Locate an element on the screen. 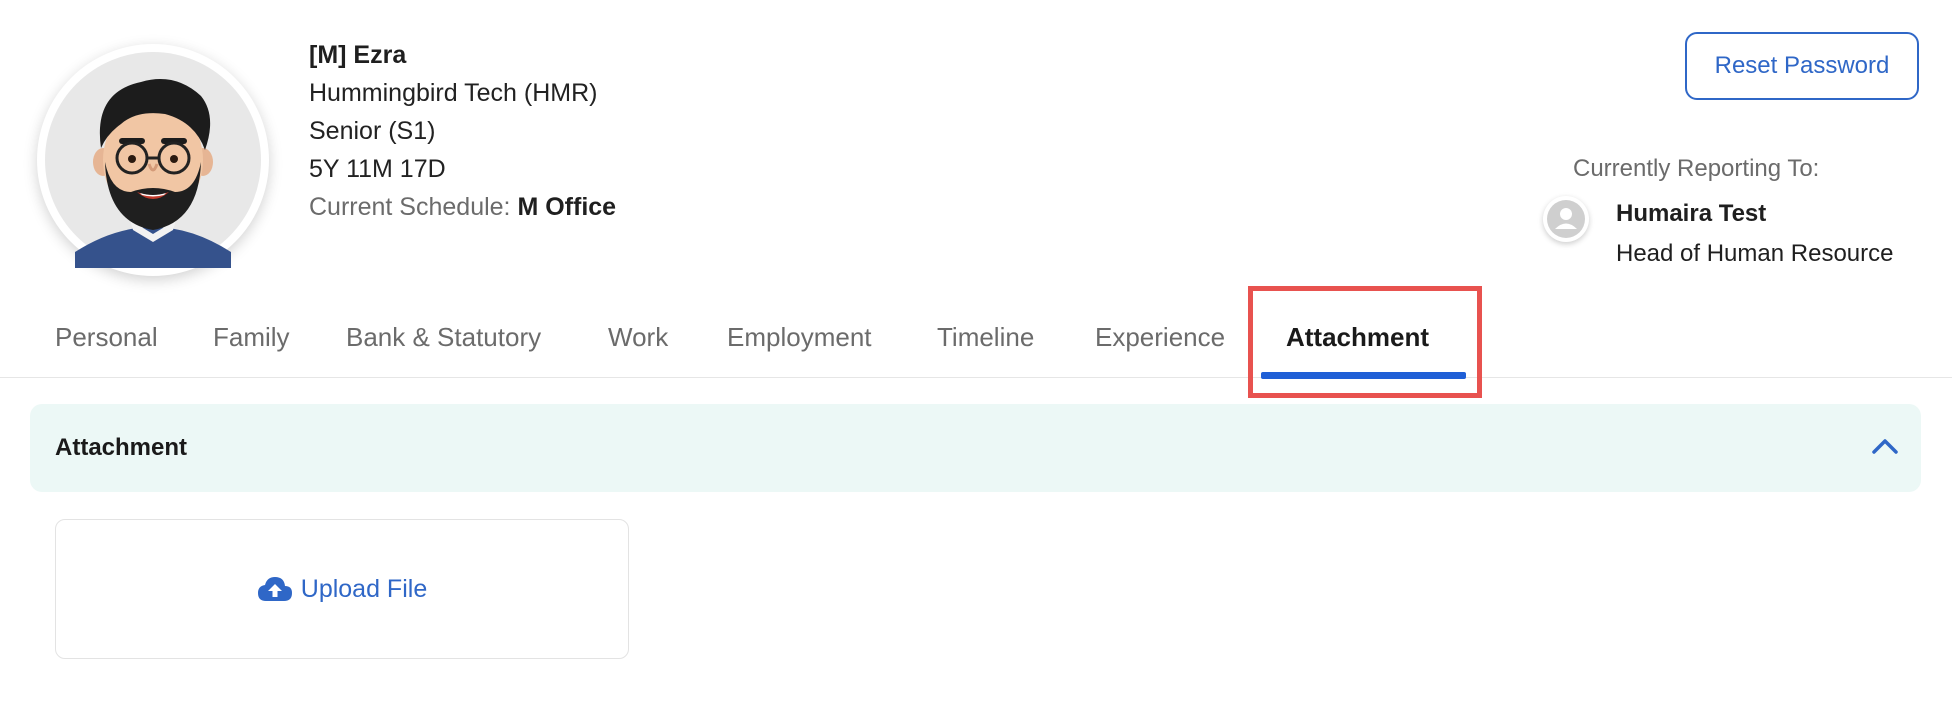  manager-name: Humaira Test is located at coordinates (1691, 214).